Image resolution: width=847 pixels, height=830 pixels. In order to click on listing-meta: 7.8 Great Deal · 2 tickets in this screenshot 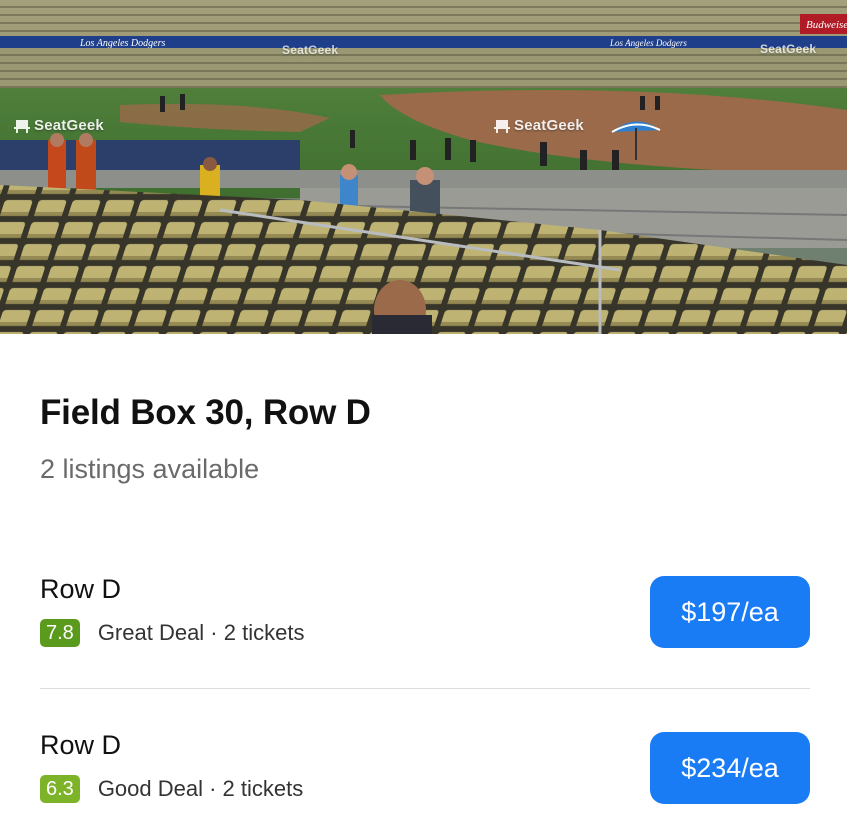, I will do `click(172, 633)`.